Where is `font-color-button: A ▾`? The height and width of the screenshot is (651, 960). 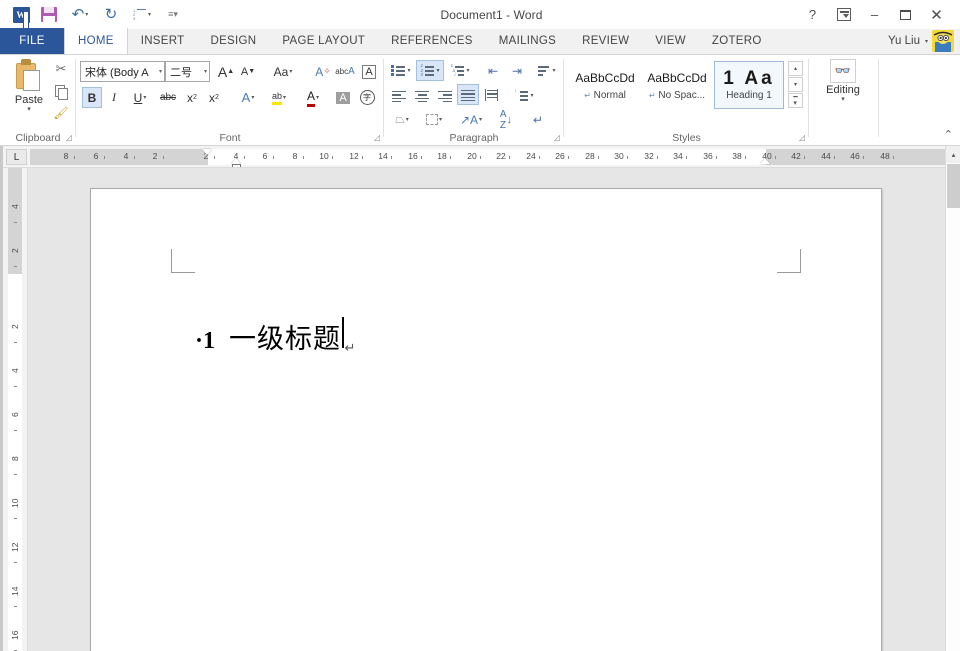 font-color-button: A ▾ is located at coordinates (313, 97).